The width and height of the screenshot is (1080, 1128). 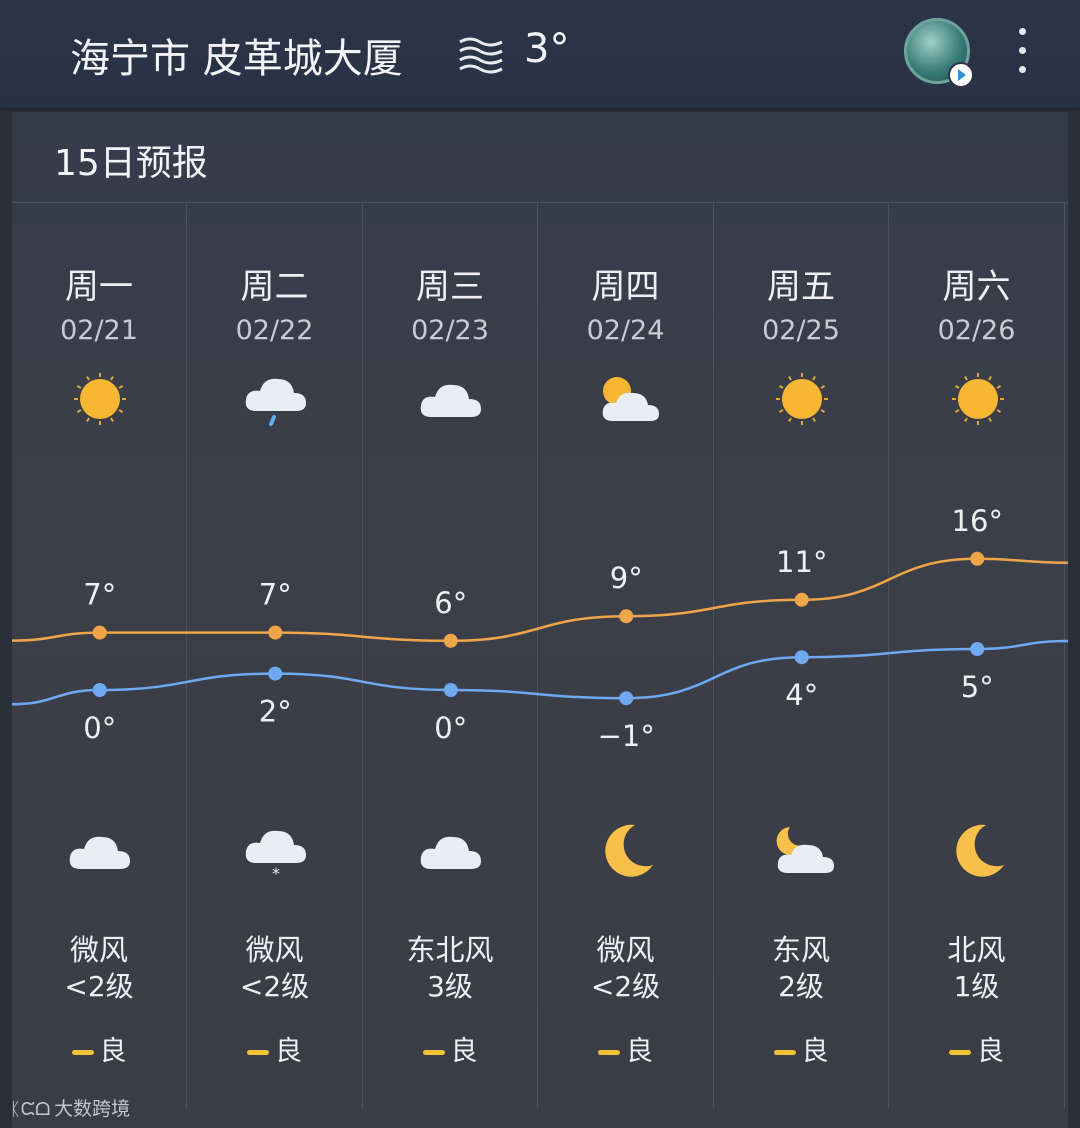 What do you see at coordinates (99, 655) in the screenshot?
I see `forecast-day-column: 周一 02/21 微风 <2级 良` at bounding box center [99, 655].